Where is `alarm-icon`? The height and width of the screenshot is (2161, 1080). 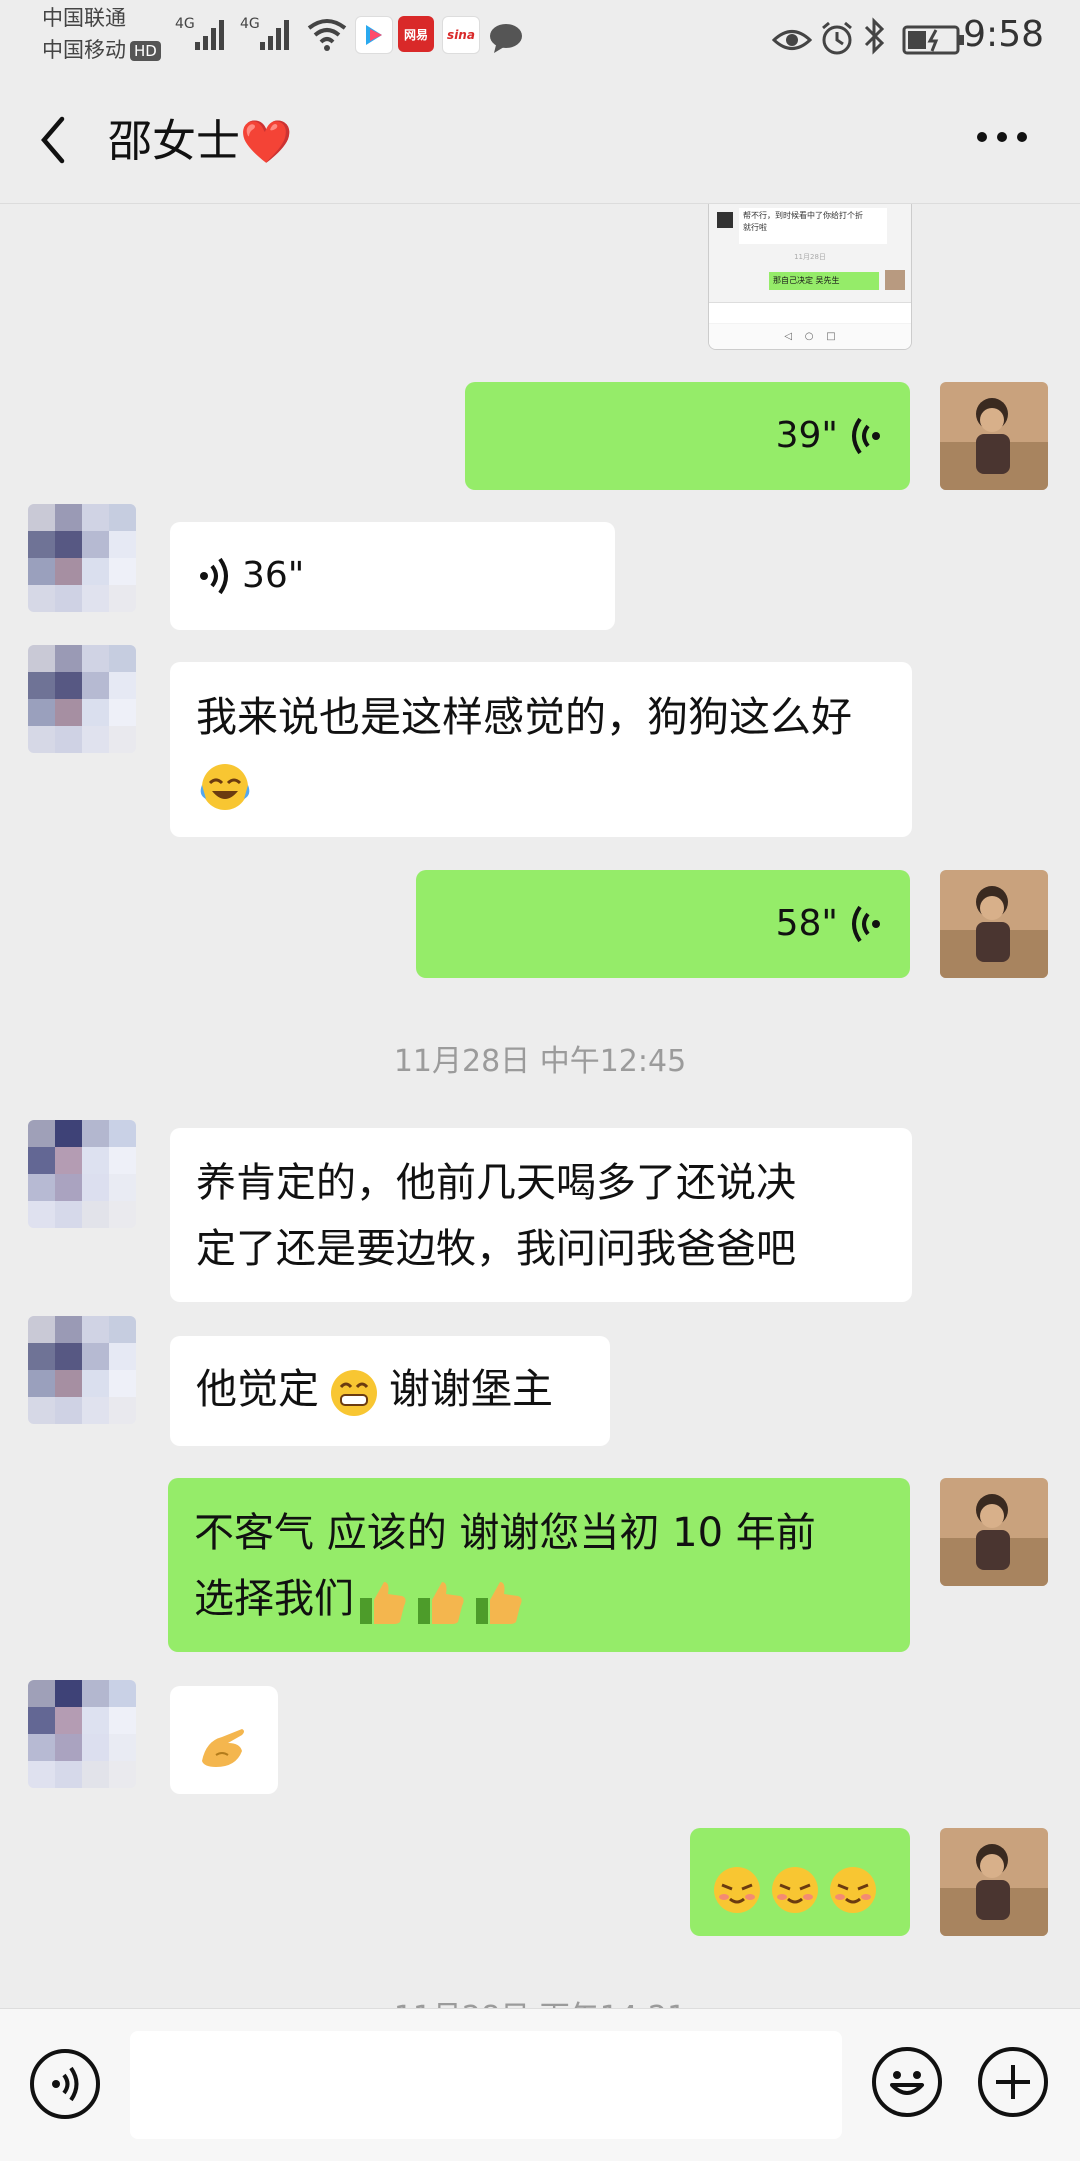 alarm-icon is located at coordinates (837, 38).